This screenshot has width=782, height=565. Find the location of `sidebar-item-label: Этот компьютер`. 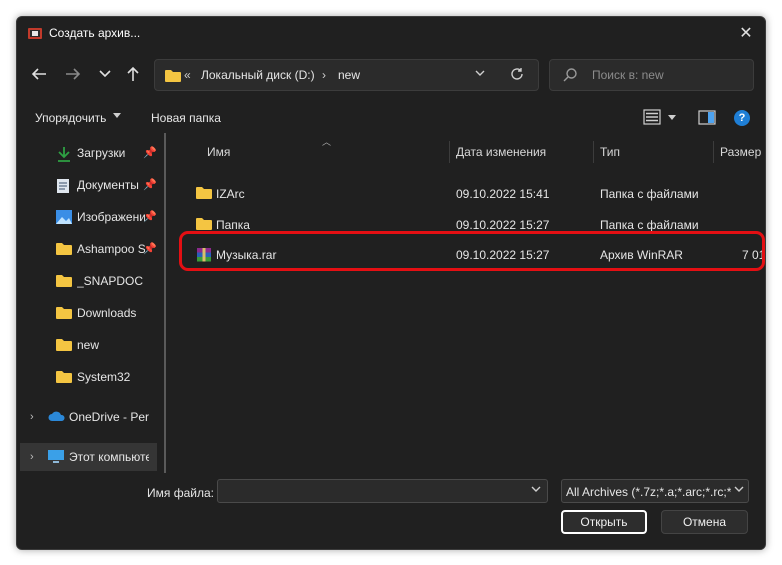

sidebar-item-label: Этот компьютер is located at coordinates (109, 457).